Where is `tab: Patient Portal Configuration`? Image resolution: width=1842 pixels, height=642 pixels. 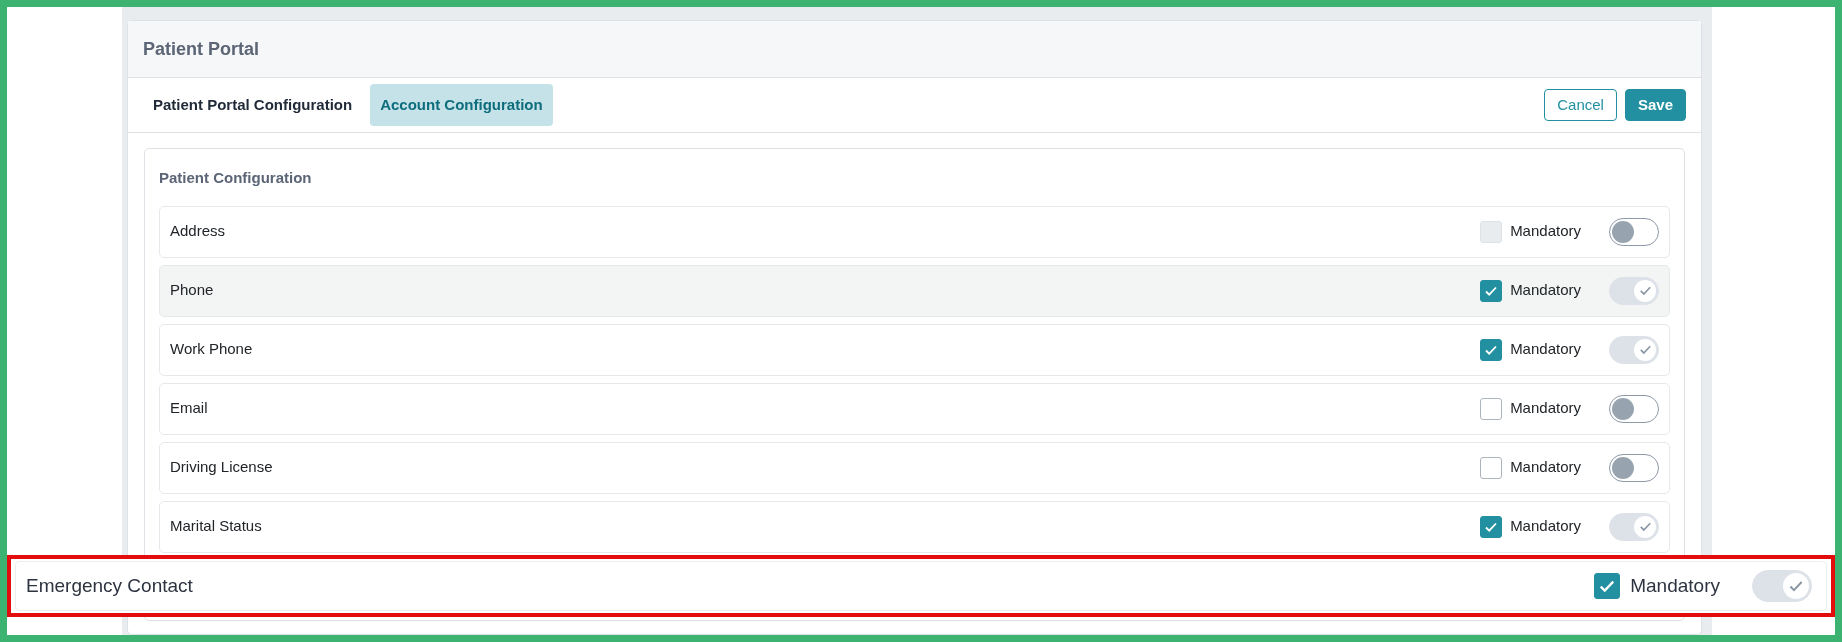
tab: Patient Portal Configuration is located at coordinates (253, 105).